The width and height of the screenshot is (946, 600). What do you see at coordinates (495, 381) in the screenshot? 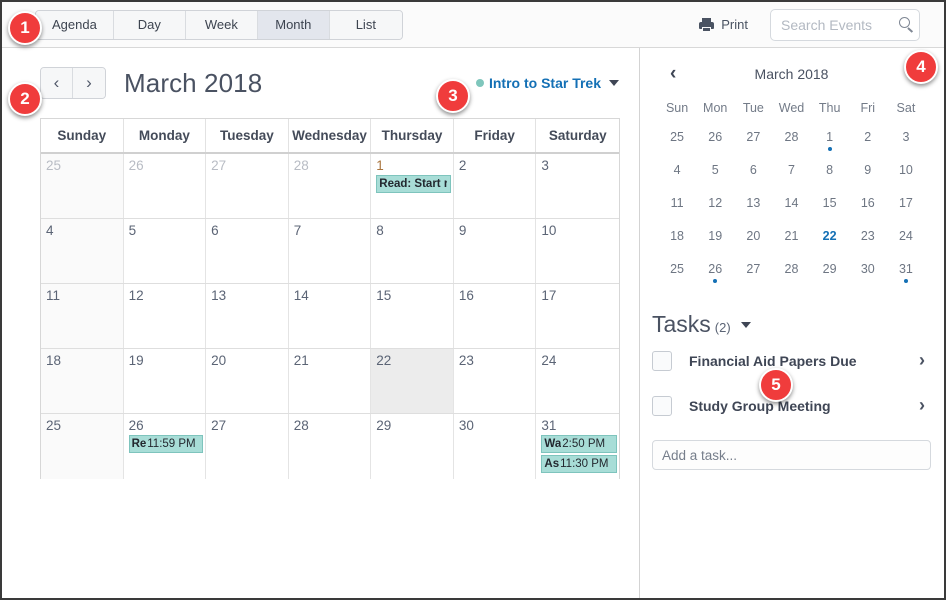
I see `day-cell: 23` at bounding box center [495, 381].